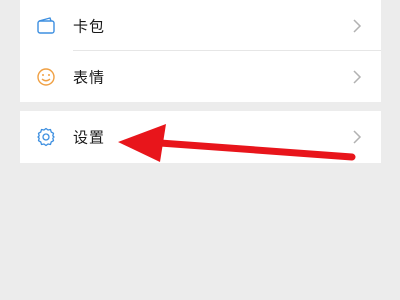 This screenshot has height=300, width=400. What do you see at coordinates (46, 26) in the screenshot?
I see `card-wallet-icon` at bounding box center [46, 26].